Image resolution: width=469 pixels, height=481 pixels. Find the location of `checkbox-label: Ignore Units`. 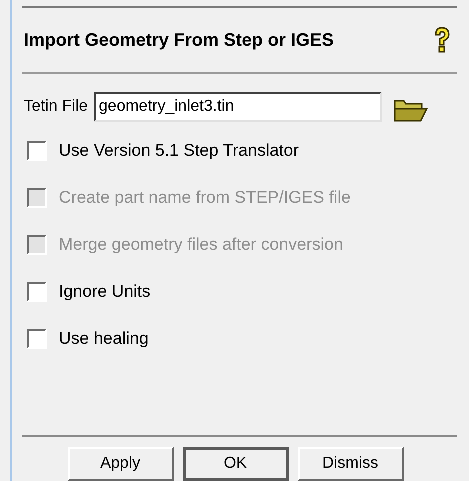

checkbox-label: Ignore Units is located at coordinates (105, 292).